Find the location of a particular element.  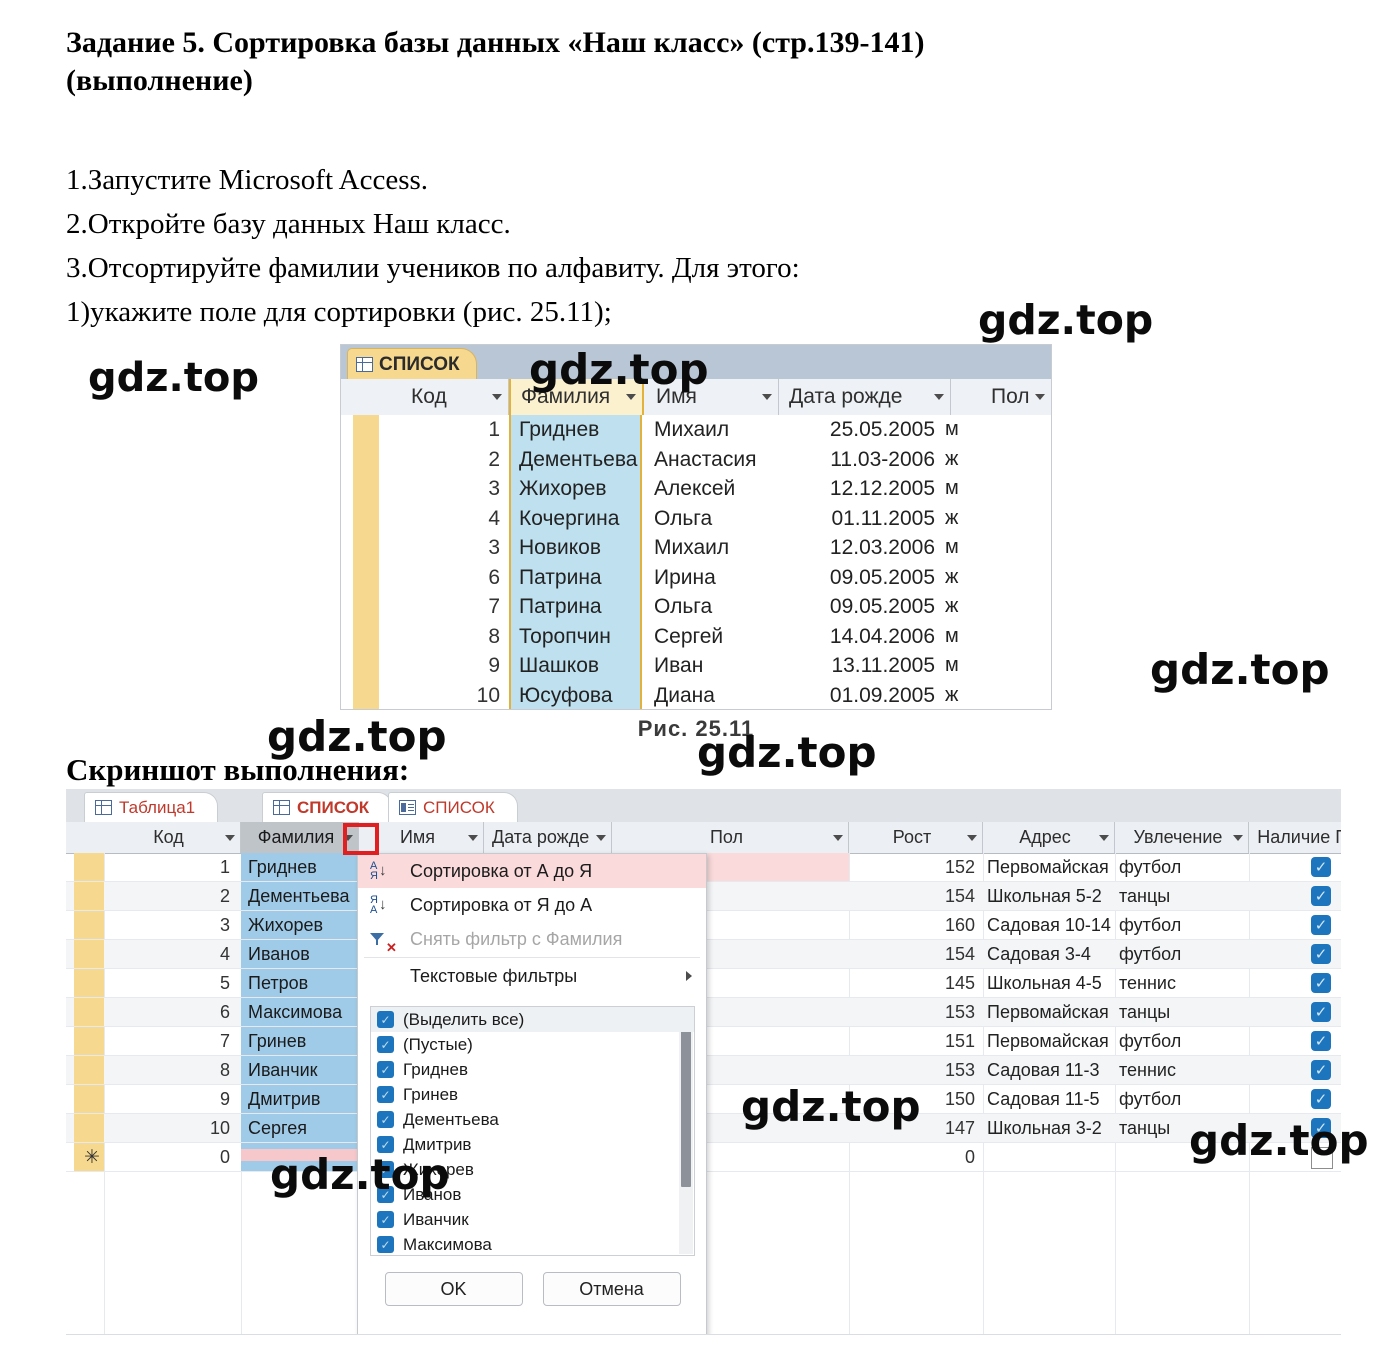

menu-item-sort-za: Я А ↓ Сортировка от Я до А is located at coordinates (532, 905).